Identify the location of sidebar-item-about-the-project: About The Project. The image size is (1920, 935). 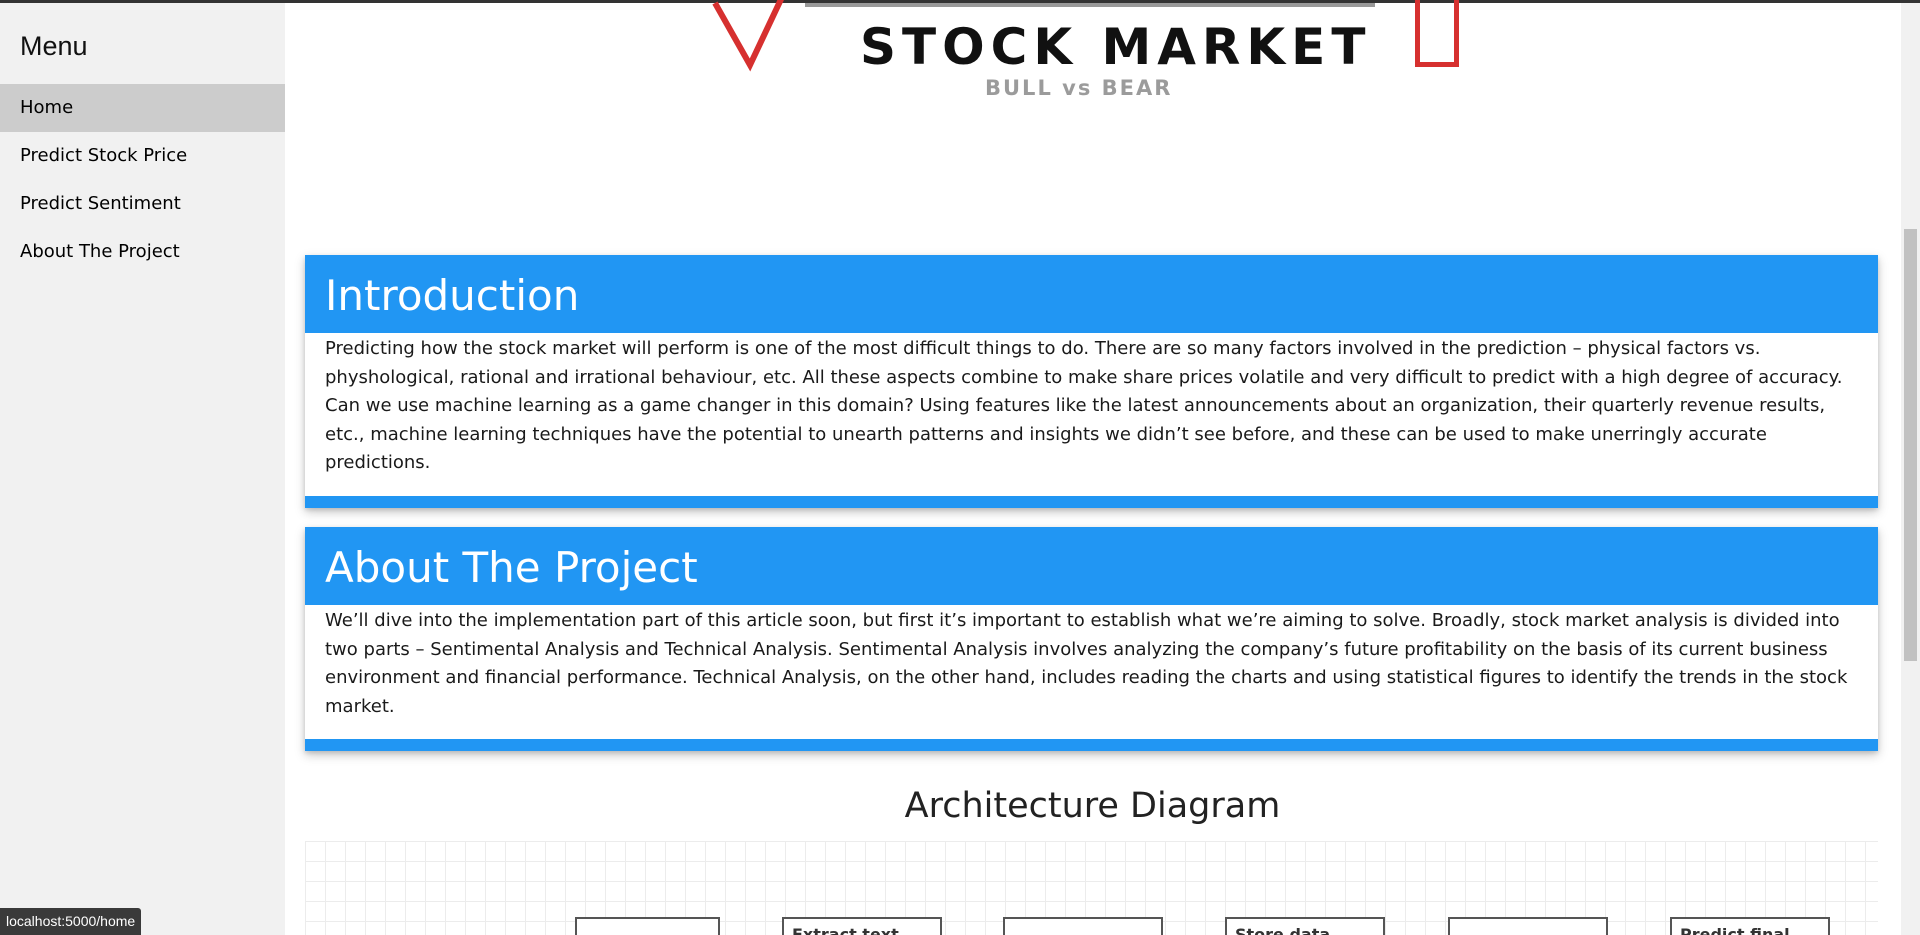
(142, 252).